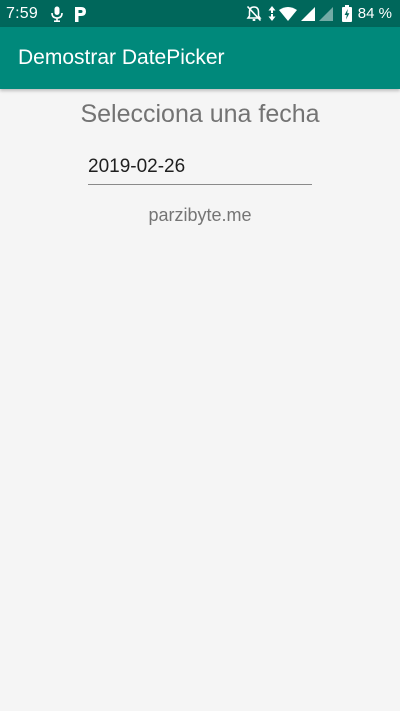  Describe the element at coordinates (287, 13) in the screenshot. I see `wifi-icon` at that location.